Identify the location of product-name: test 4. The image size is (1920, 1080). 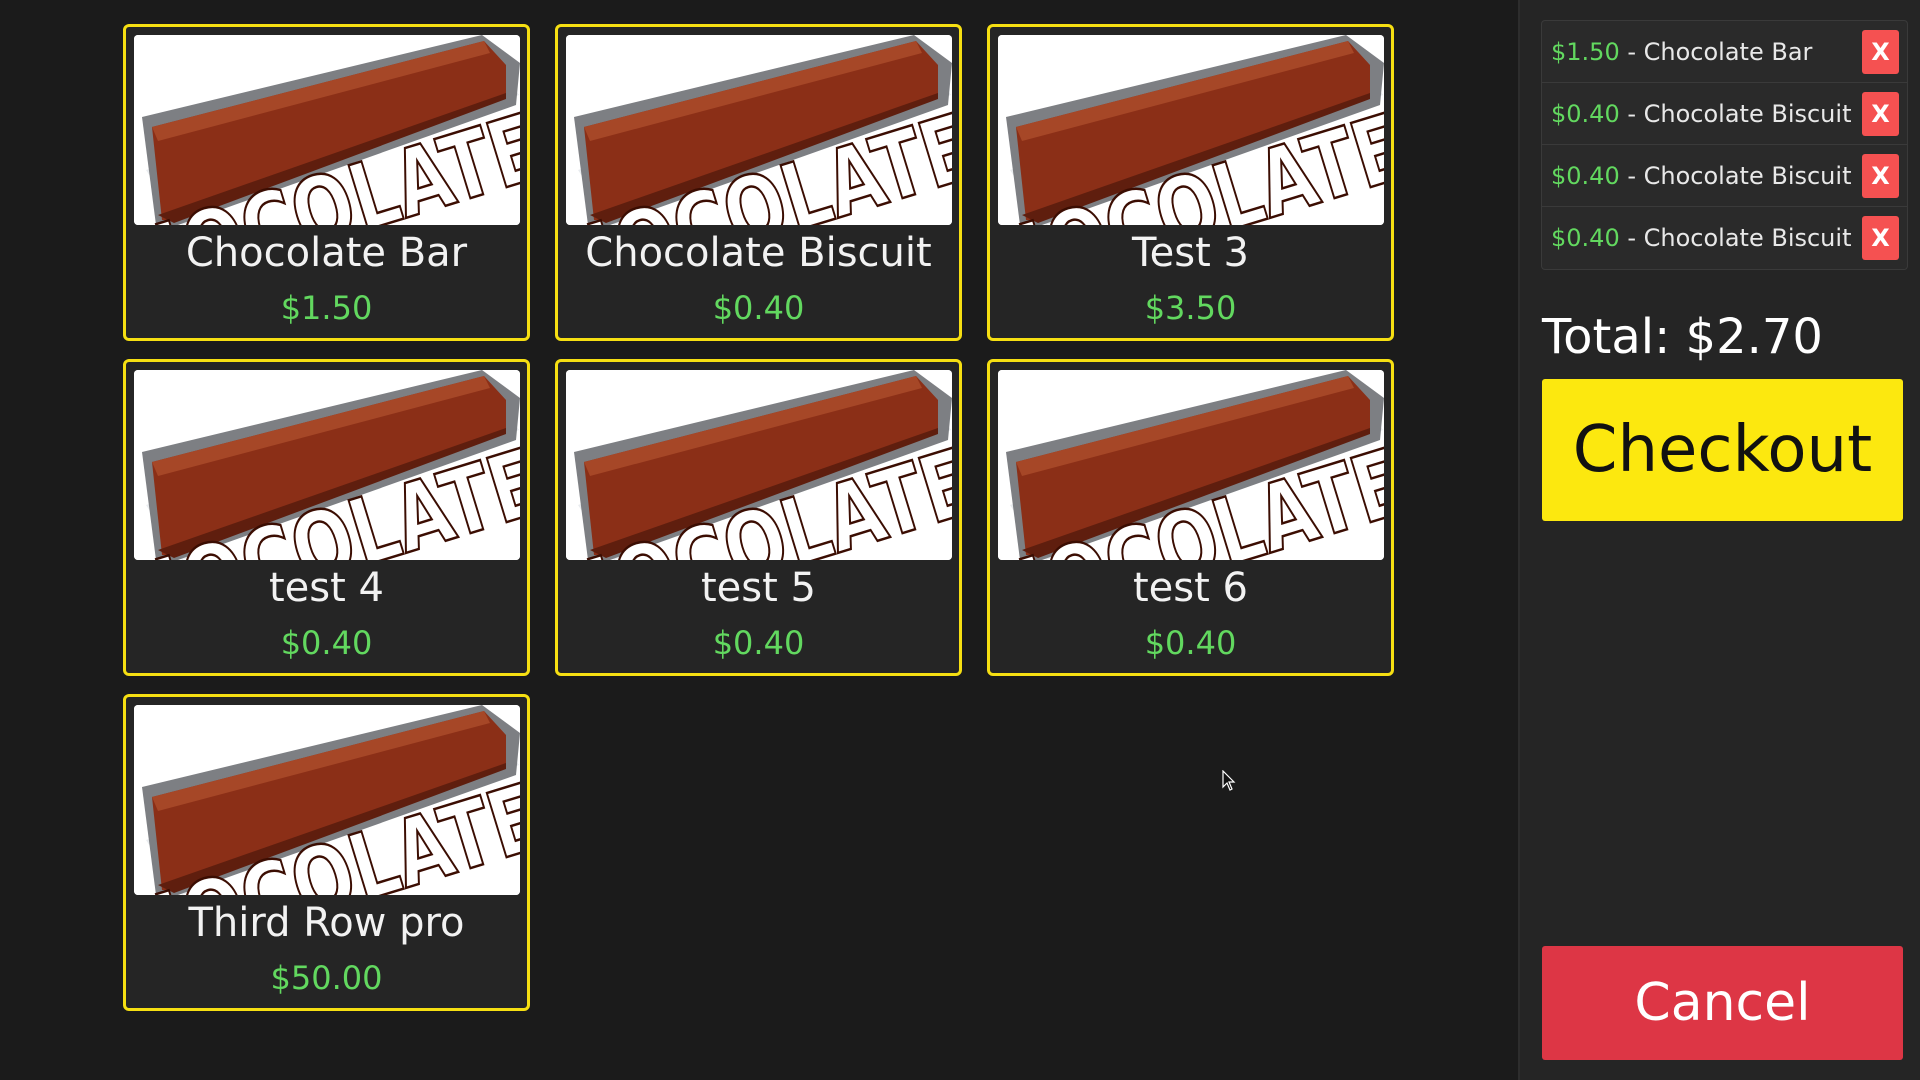
(326, 588).